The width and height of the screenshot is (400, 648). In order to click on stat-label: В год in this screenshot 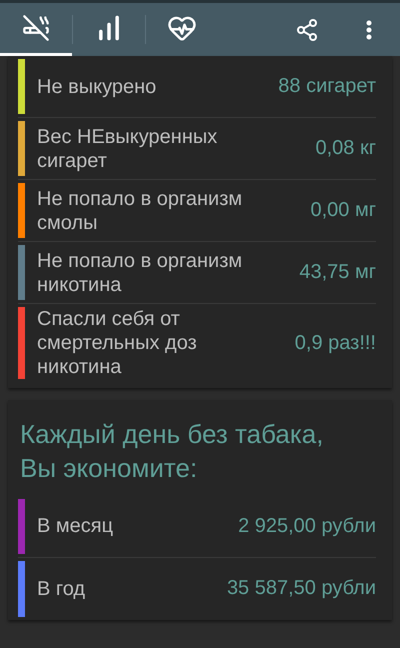, I will do `click(61, 588)`.